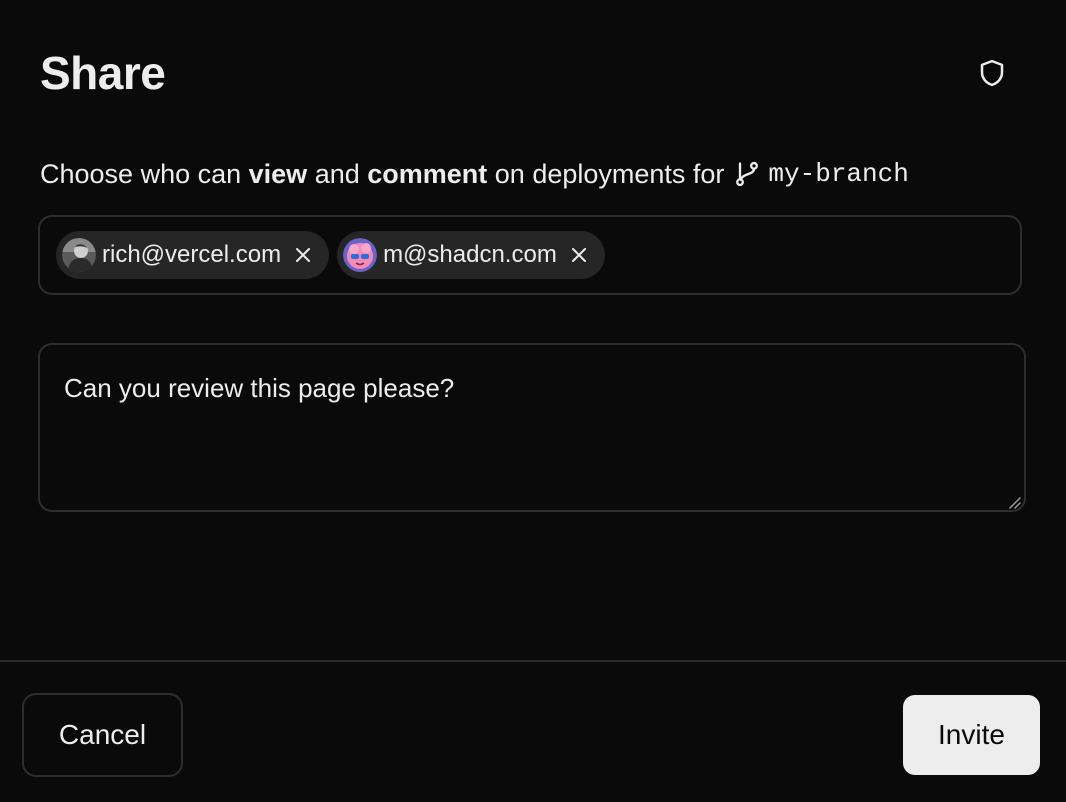 Image resolution: width=1066 pixels, height=802 pixels. Describe the element at coordinates (838, 174) in the screenshot. I see `branch-name: my-branch` at that location.